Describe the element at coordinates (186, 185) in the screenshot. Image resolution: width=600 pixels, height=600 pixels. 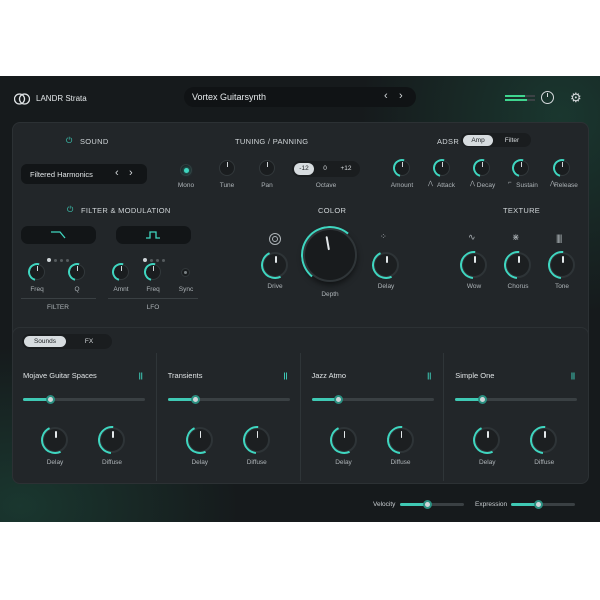
I see `mono-label: Mono` at that location.